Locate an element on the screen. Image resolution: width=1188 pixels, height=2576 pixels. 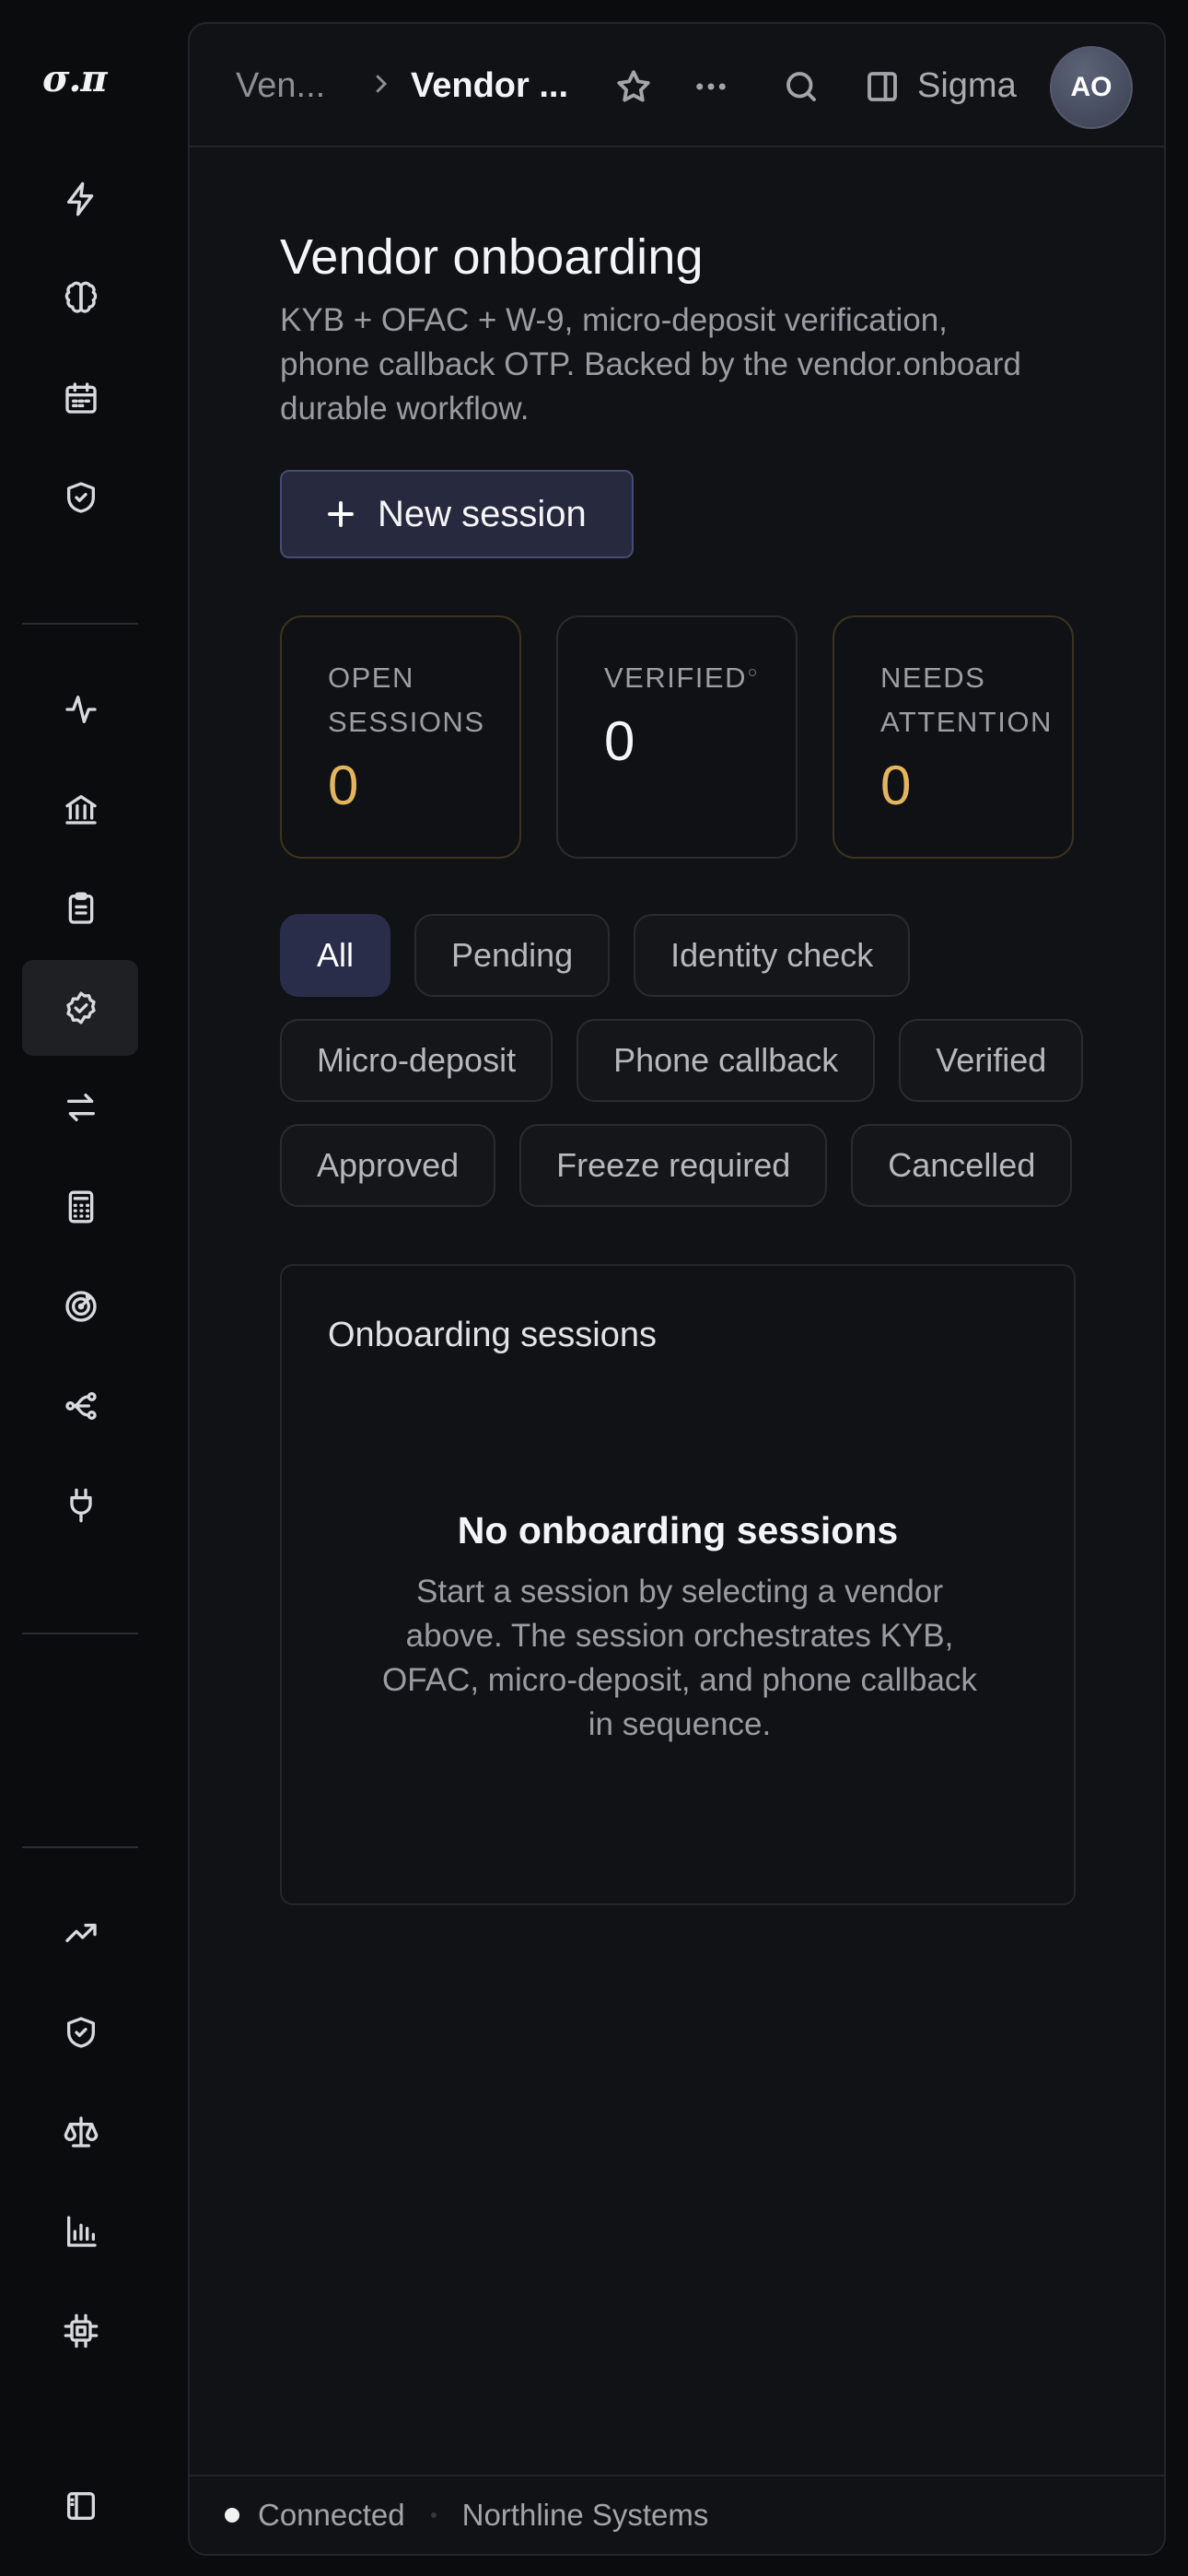
stat-label: Verified is located at coordinates (700, 678).